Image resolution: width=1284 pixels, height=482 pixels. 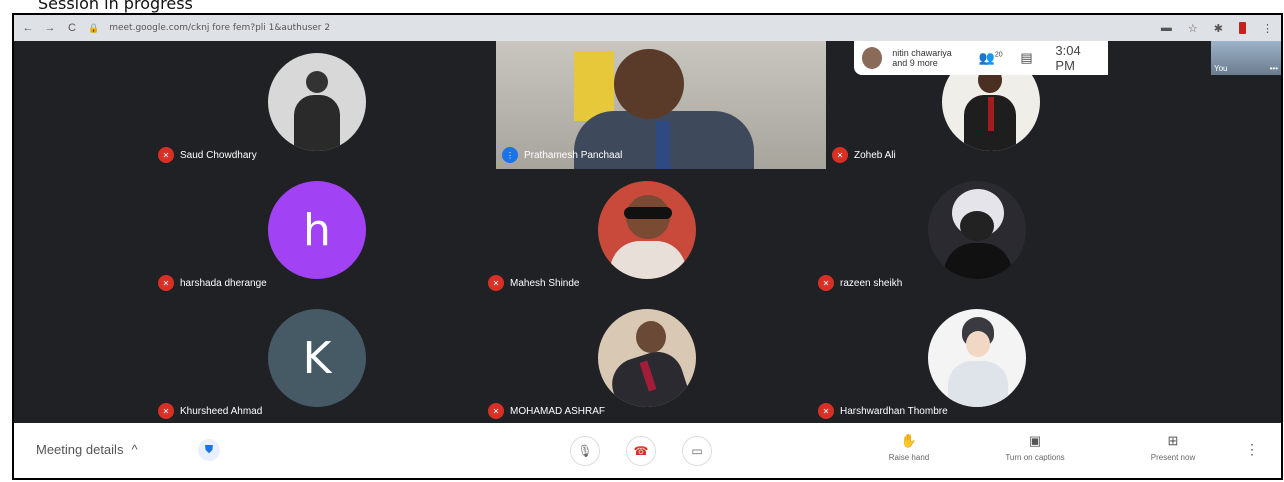 I want to click on present-now-button: ⊞ Present now, so click(x=1173, y=447).